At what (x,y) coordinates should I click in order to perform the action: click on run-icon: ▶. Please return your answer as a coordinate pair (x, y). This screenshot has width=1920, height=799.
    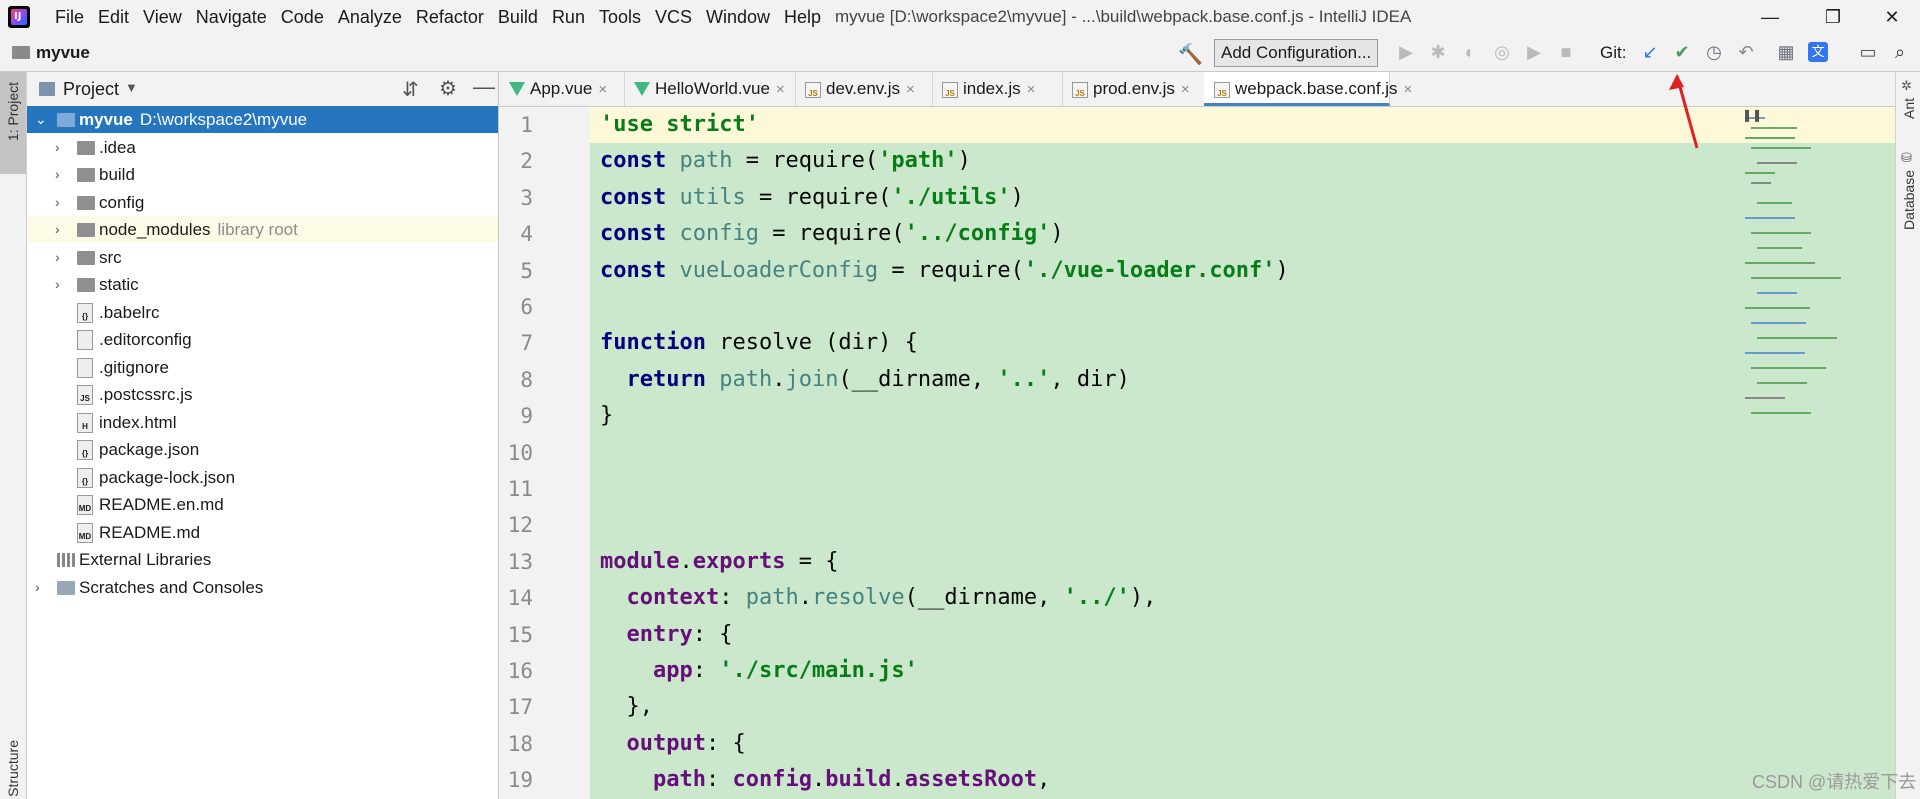
    Looking at the image, I should click on (1406, 52).